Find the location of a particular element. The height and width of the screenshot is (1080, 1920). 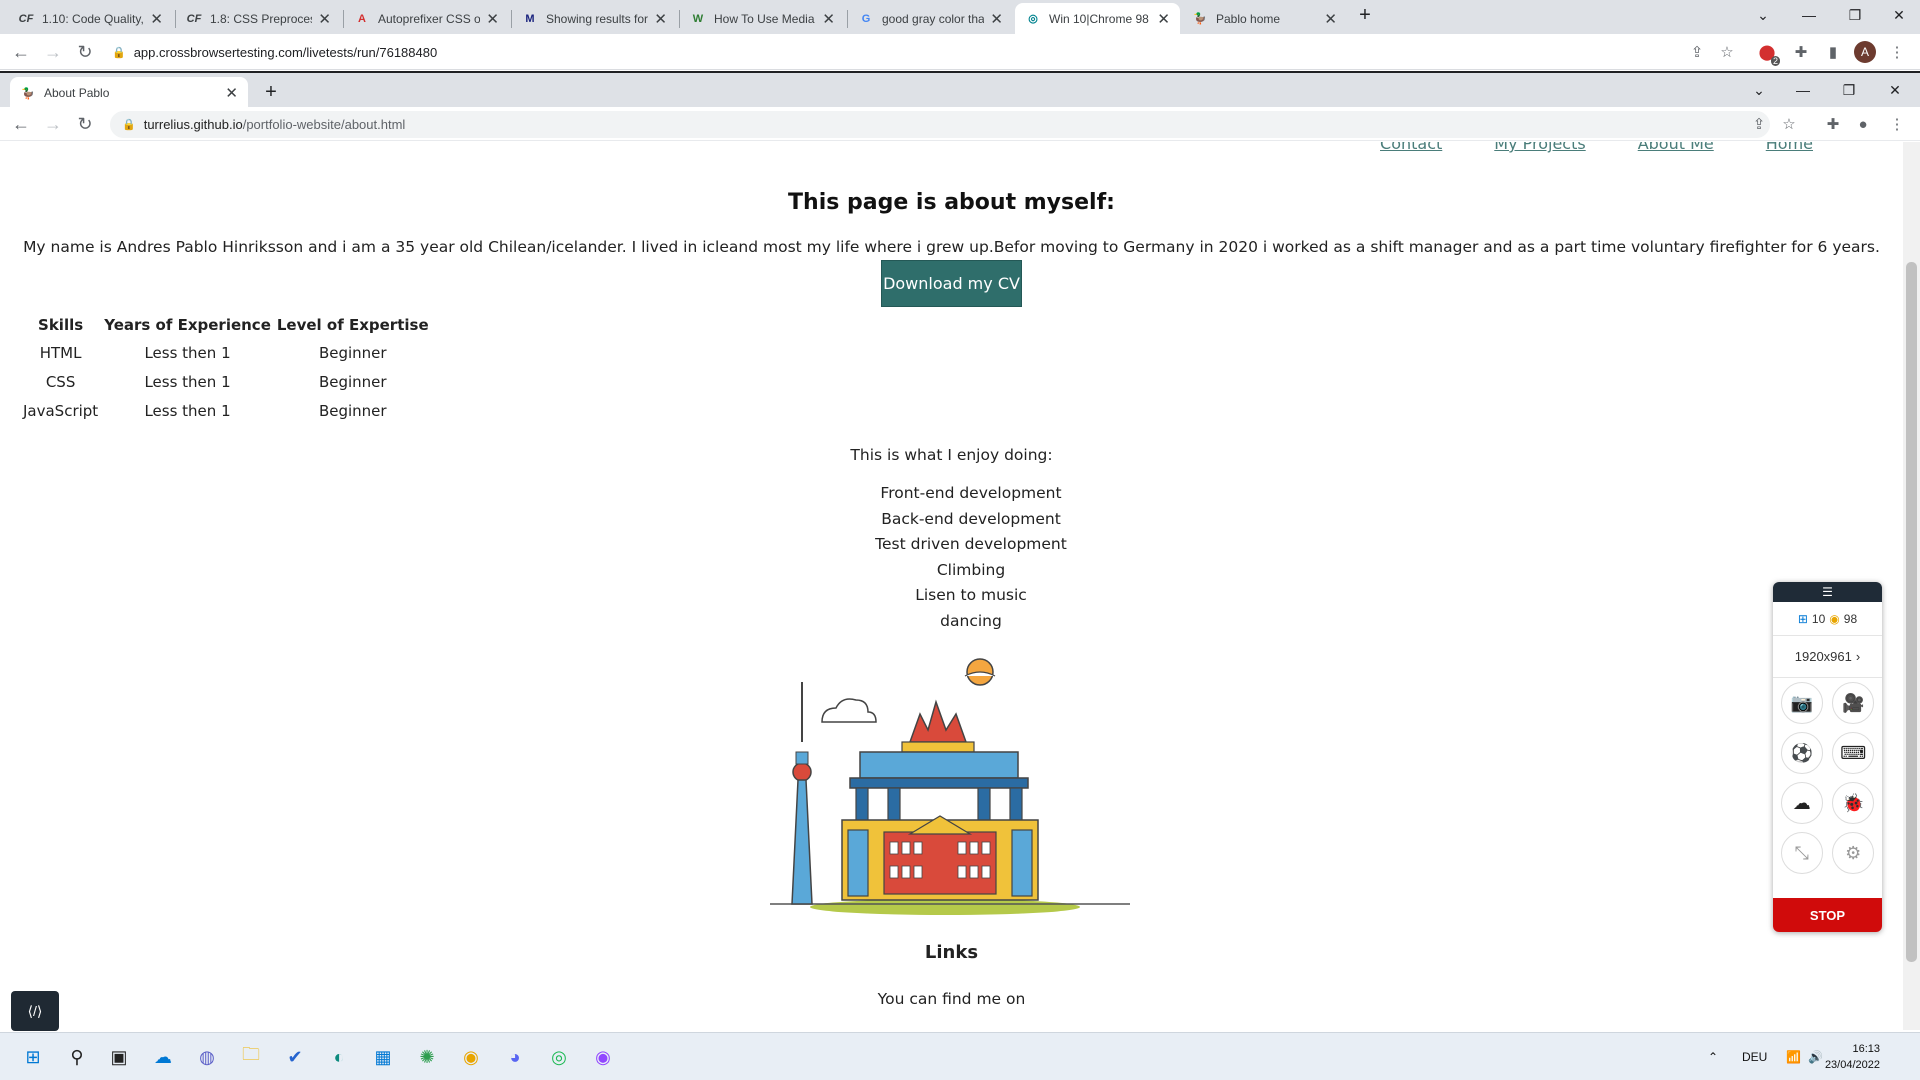

github-desktop-icon: ◉ is located at coordinates (603, 1057).